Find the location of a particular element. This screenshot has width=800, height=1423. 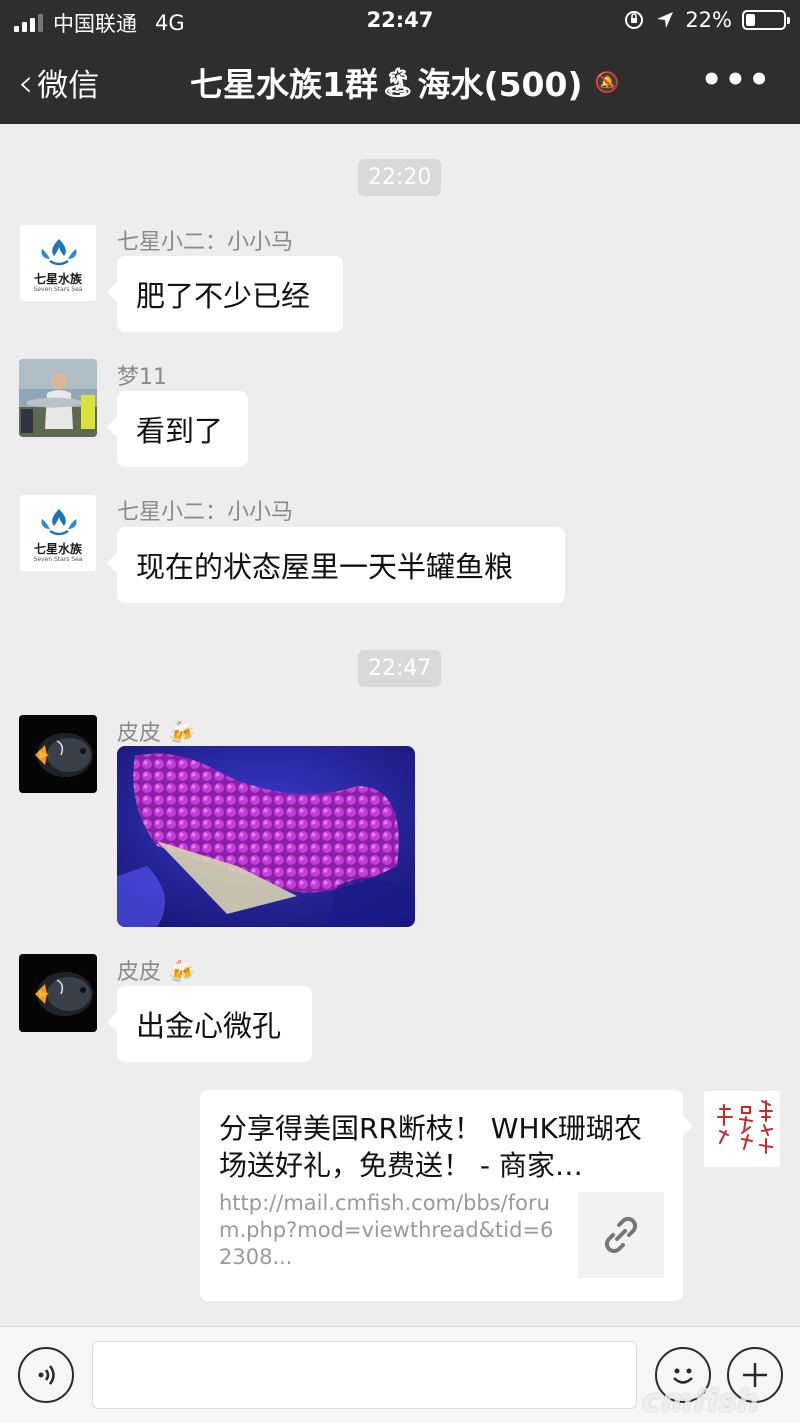

my-avatar is located at coordinates (742, 1129).